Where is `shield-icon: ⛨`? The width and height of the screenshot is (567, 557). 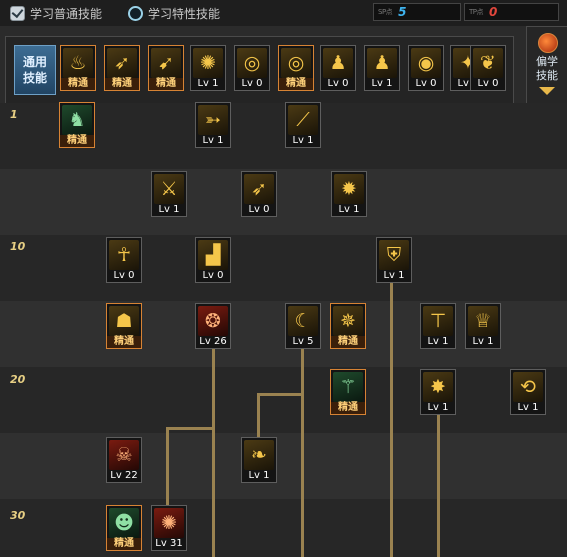 shield-icon: ⛨ is located at coordinates (394, 255).